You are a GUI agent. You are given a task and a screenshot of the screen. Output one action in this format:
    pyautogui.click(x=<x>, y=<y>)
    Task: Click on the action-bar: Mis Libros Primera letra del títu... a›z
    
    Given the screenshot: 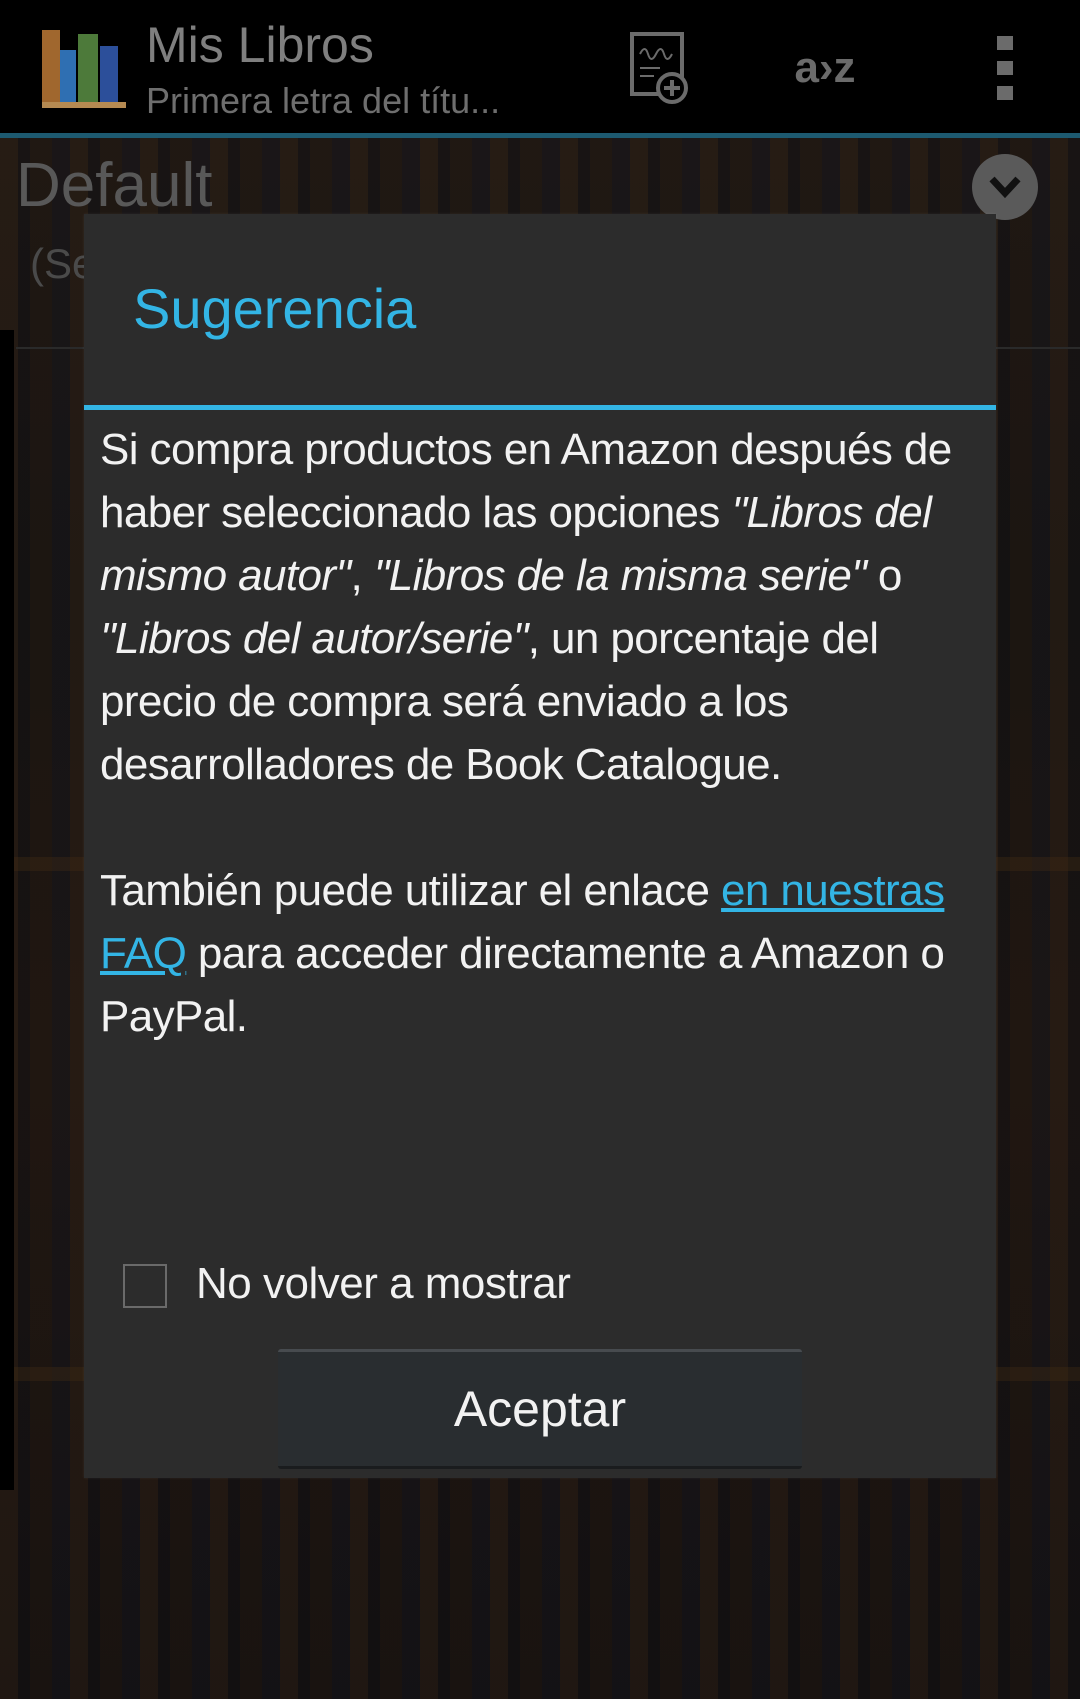 What is the action you would take?
    pyautogui.click(x=540, y=66)
    